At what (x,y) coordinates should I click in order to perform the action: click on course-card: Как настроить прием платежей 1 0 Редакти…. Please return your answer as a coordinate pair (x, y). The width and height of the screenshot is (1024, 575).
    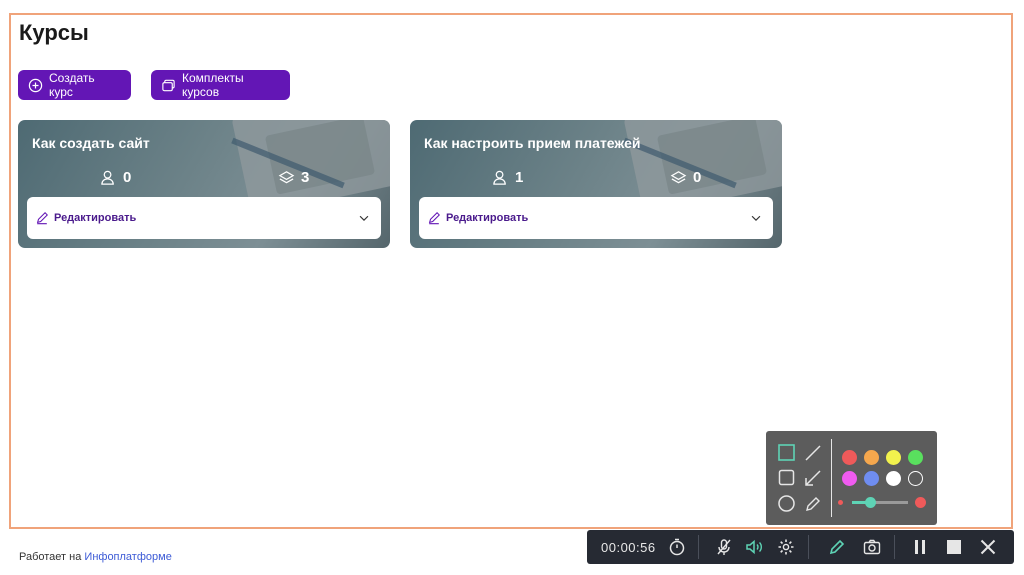
    Looking at the image, I should click on (596, 184).